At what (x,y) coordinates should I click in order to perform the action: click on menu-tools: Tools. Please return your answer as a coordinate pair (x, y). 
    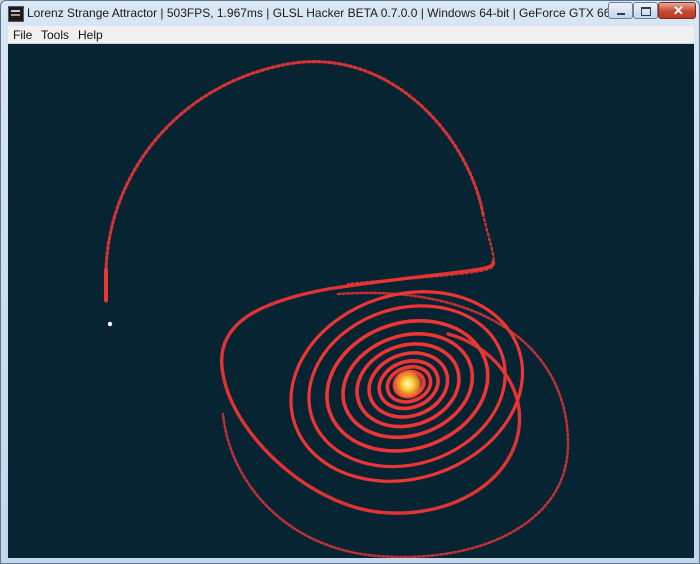
    Looking at the image, I should click on (55, 35).